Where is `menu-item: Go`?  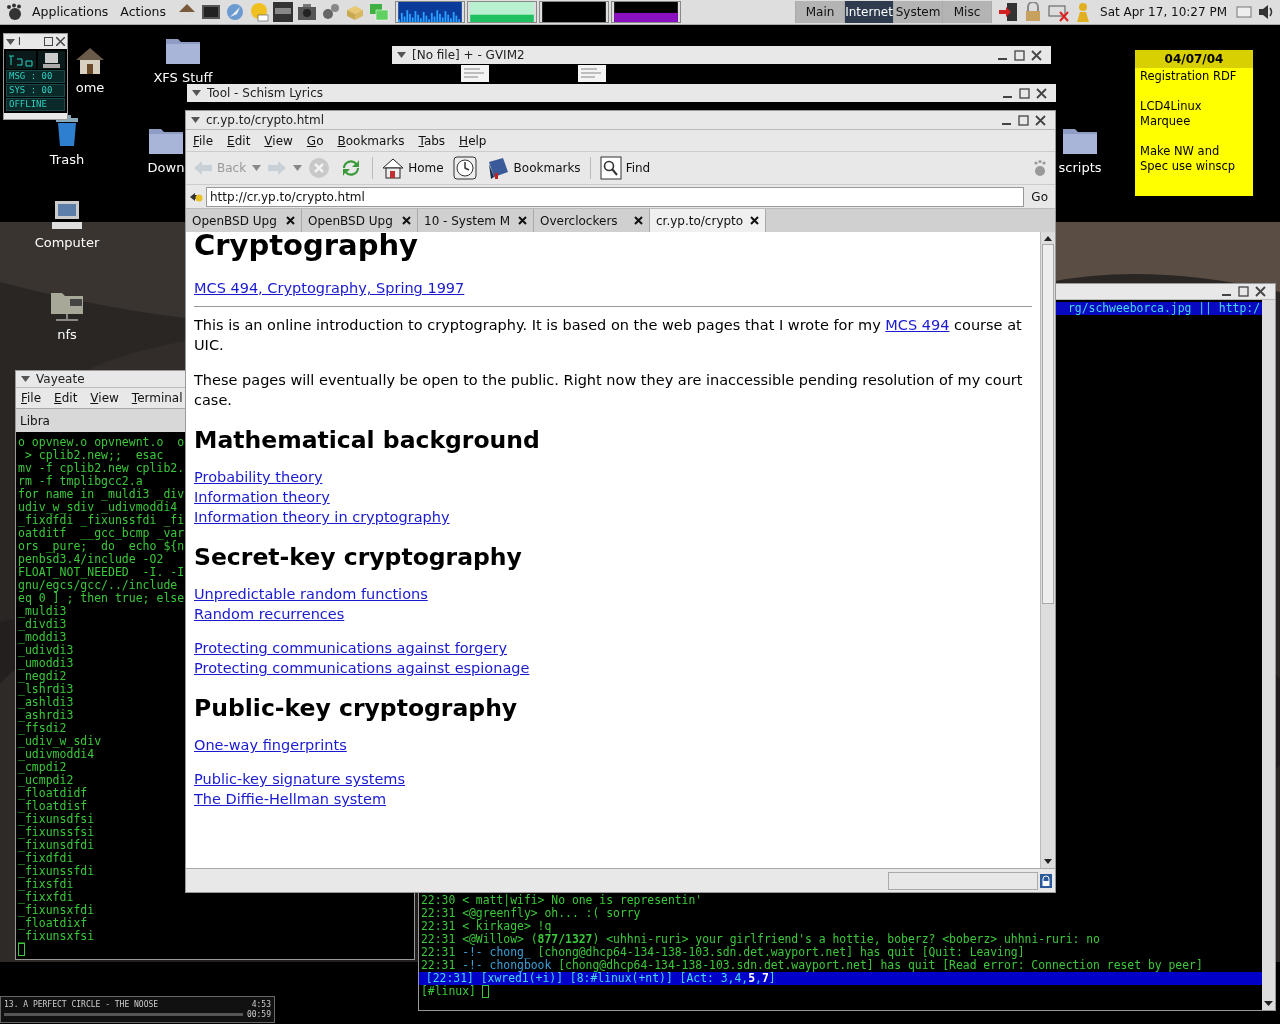
menu-item: Go is located at coordinates (315, 140).